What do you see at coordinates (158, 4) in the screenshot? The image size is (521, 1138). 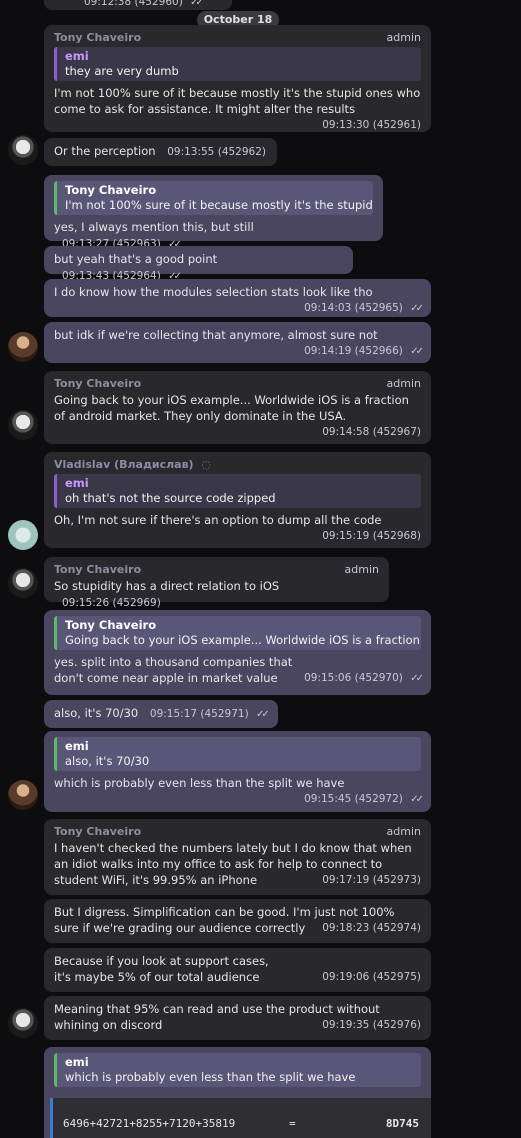 I see `message-id: (452960)` at bounding box center [158, 4].